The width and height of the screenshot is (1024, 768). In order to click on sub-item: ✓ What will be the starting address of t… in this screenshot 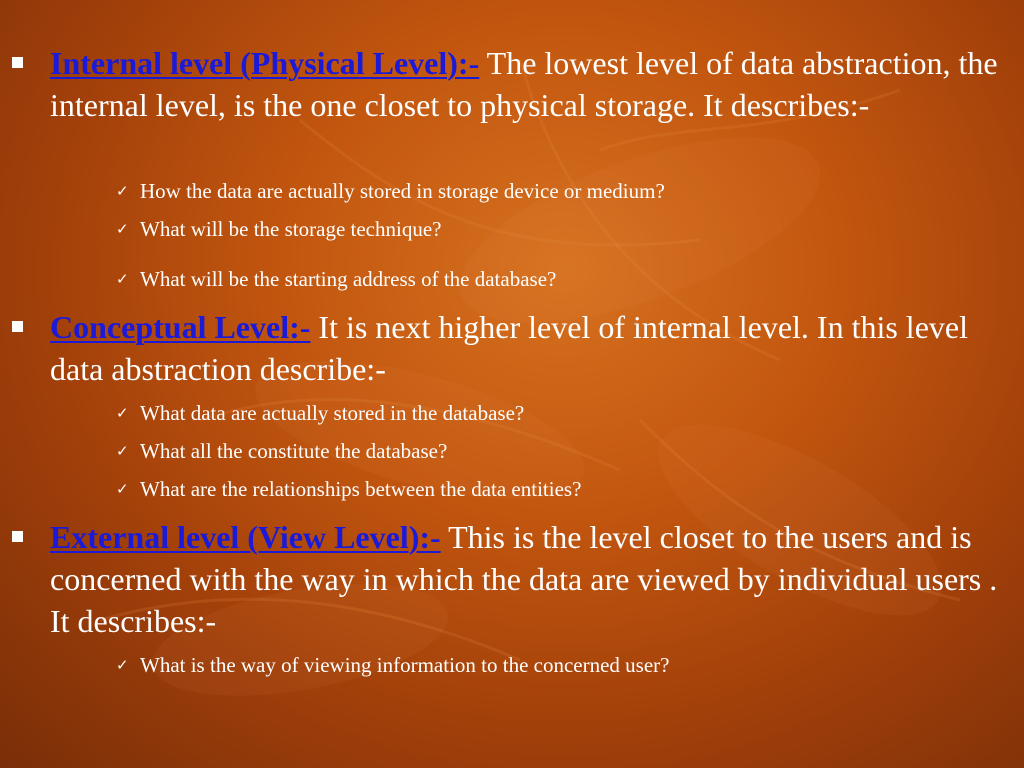, I will do `click(558, 279)`.